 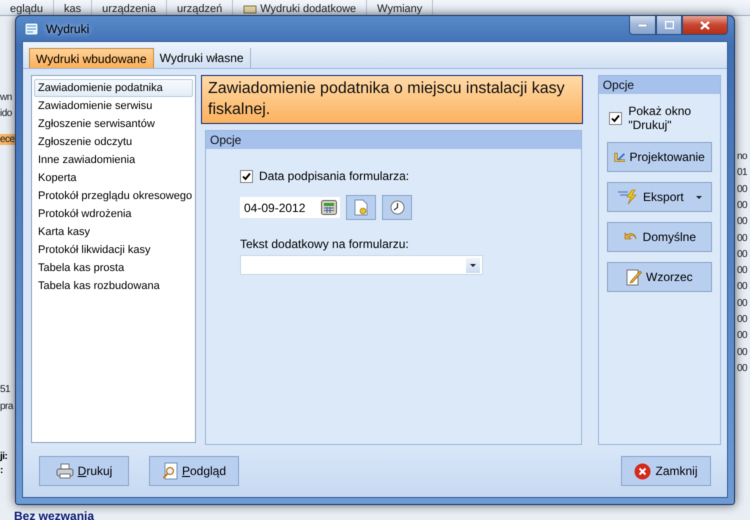 I want to click on background-text: wn, so click(x=6, y=97).